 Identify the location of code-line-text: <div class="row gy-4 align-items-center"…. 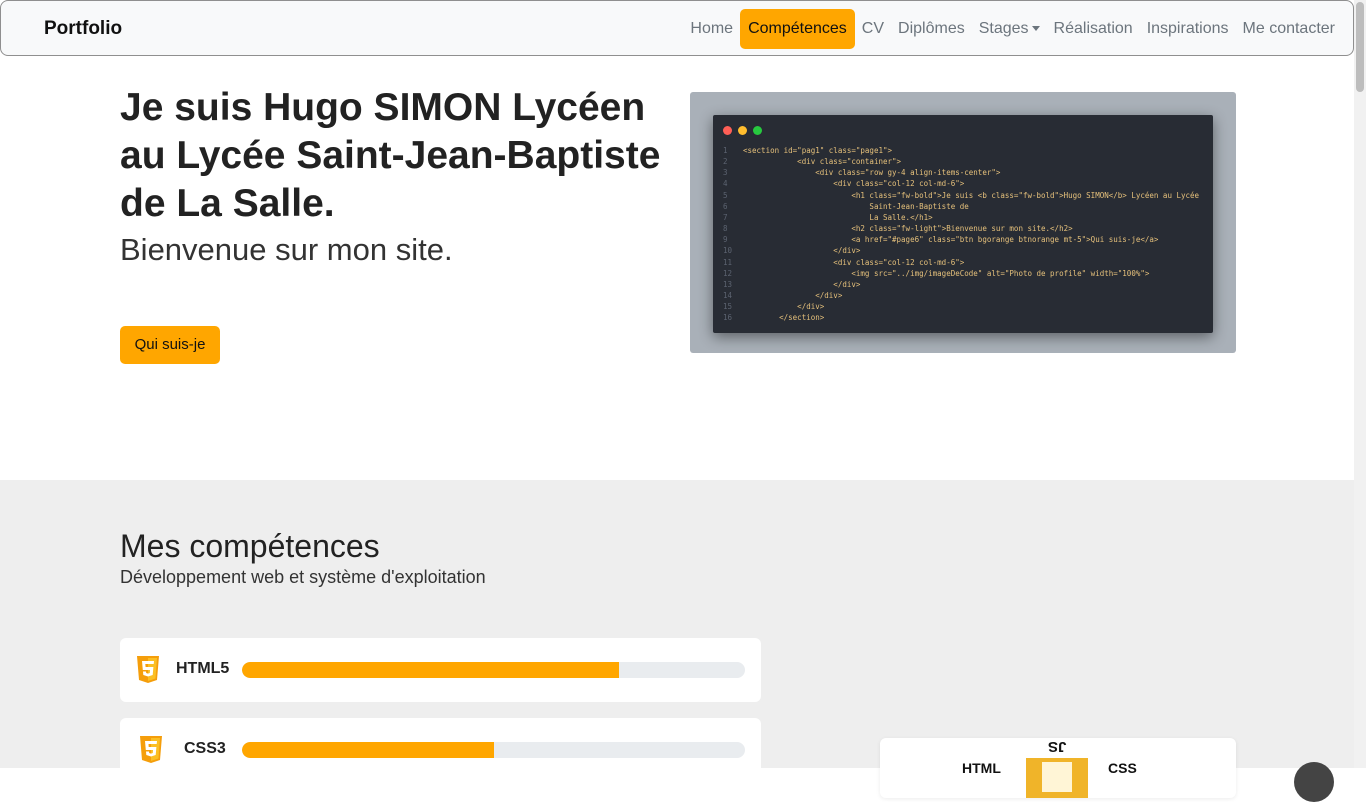
(872, 173).